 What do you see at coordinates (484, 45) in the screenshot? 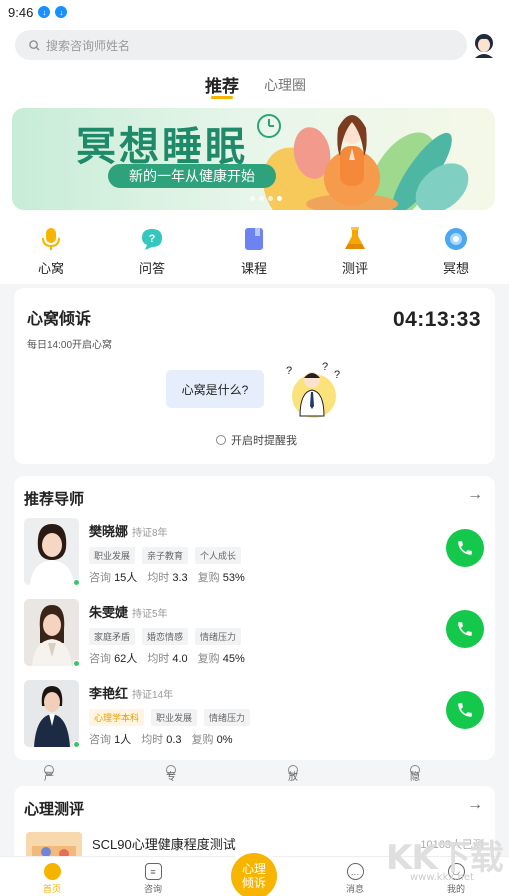
I see `profile-avatar-icon` at bounding box center [484, 45].